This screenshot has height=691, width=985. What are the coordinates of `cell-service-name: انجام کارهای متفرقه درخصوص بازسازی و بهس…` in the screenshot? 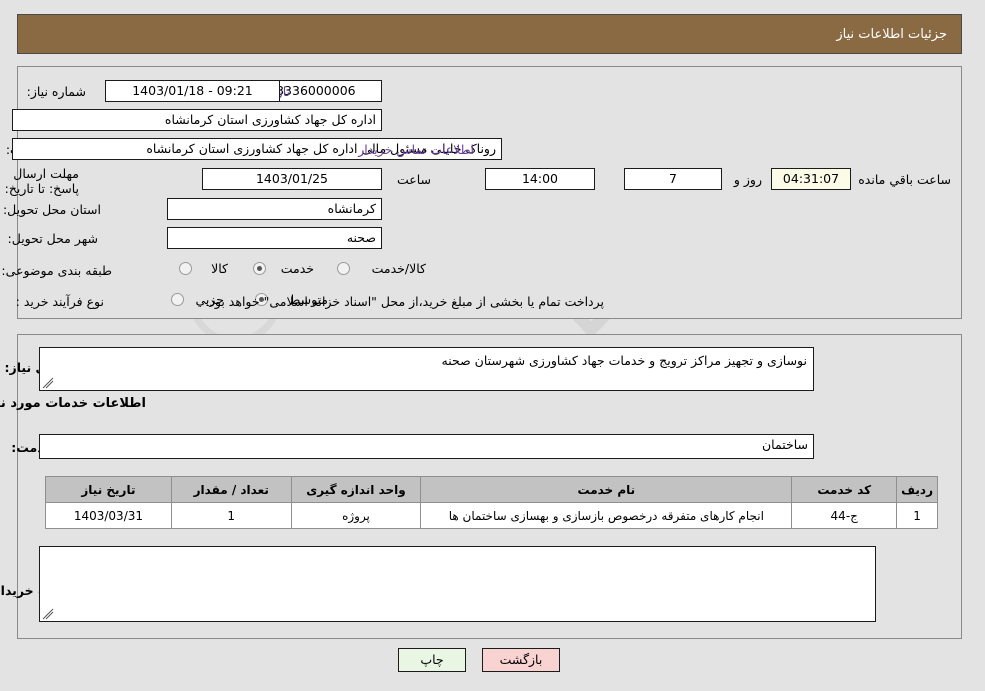 It's located at (607, 515).